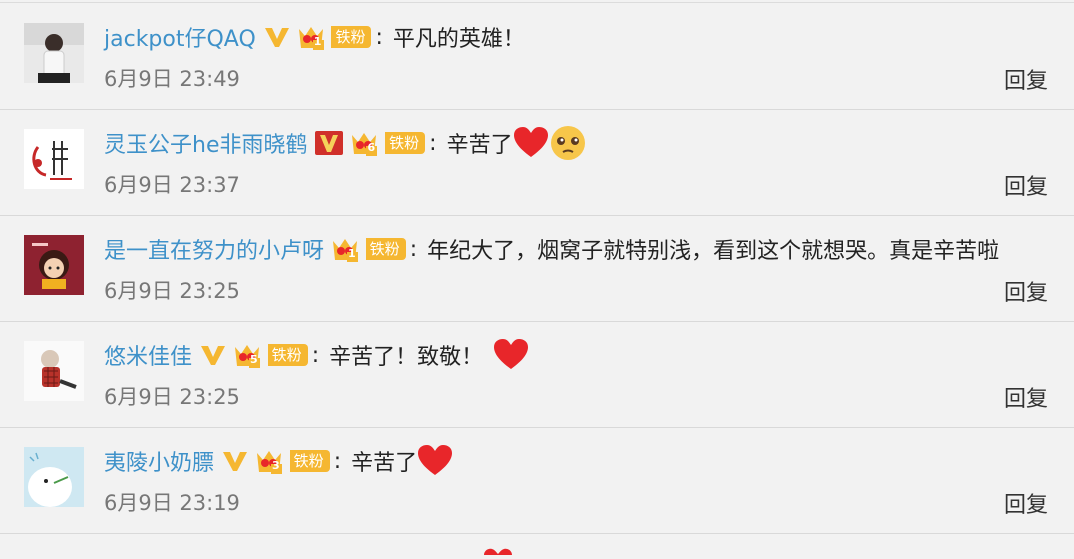 The width and height of the screenshot is (1074, 559). I want to click on fan-badge: 5 铁粉, so click(270, 355).